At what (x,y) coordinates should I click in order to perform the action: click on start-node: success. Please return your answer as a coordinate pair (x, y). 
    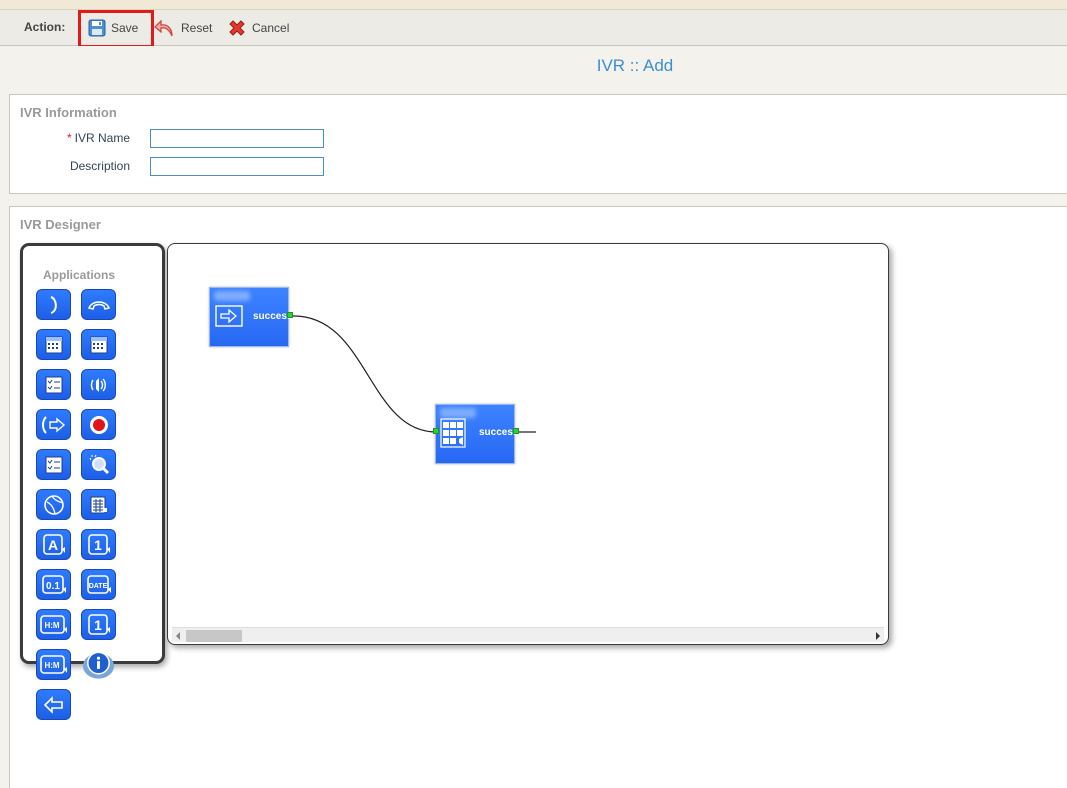
    Looking at the image, I should click on (251, 317).